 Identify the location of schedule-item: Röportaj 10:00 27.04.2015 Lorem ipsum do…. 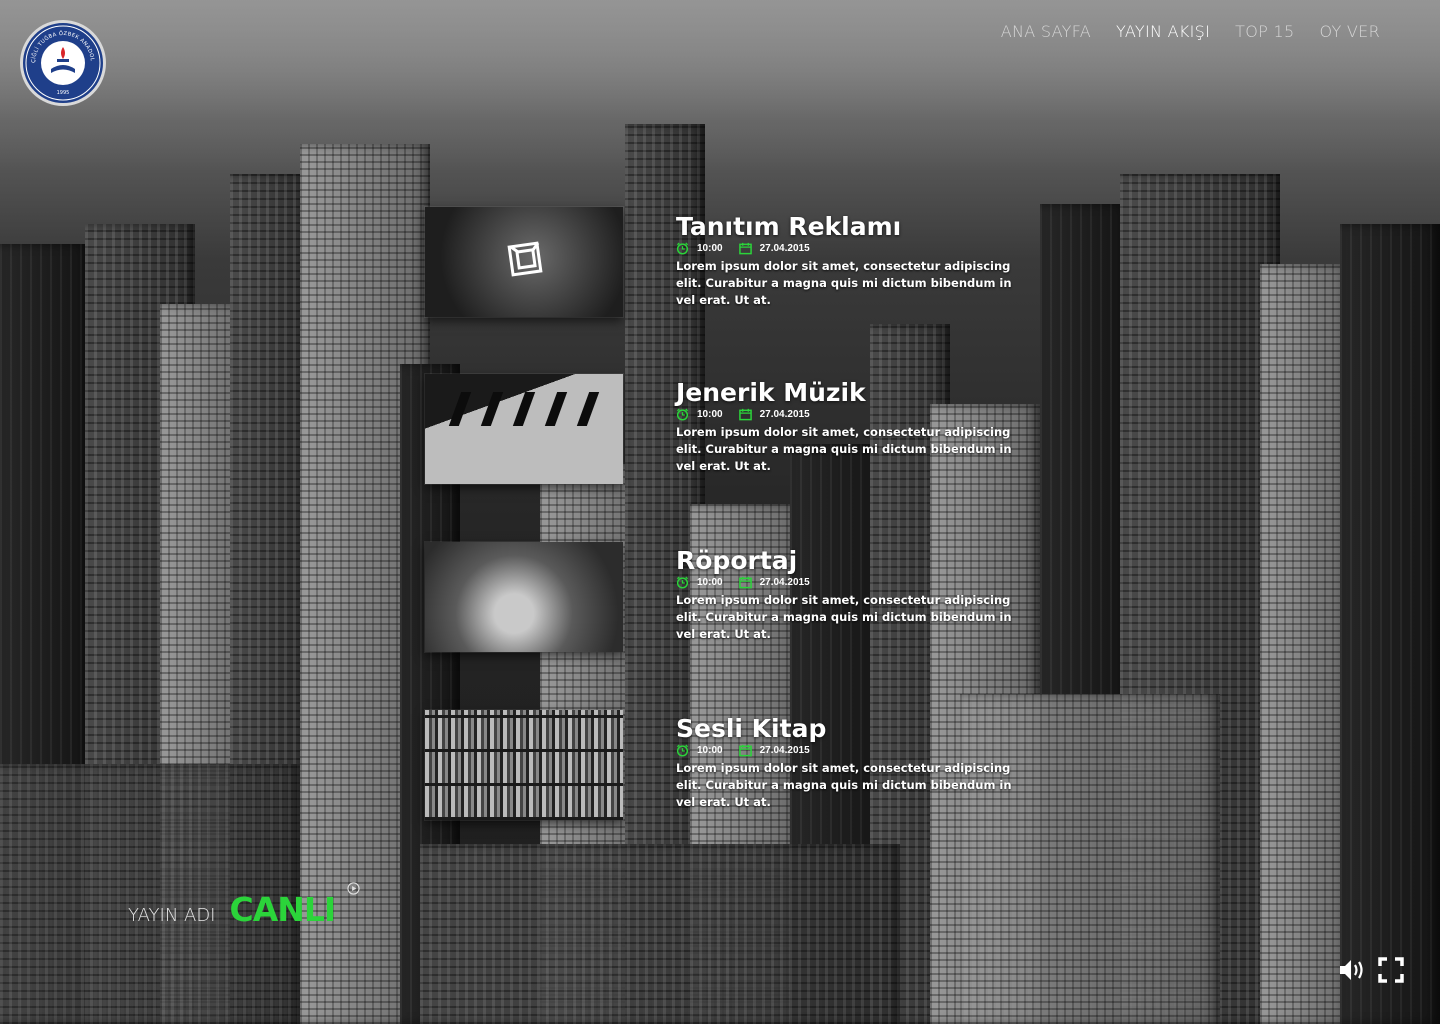
(856, 594).